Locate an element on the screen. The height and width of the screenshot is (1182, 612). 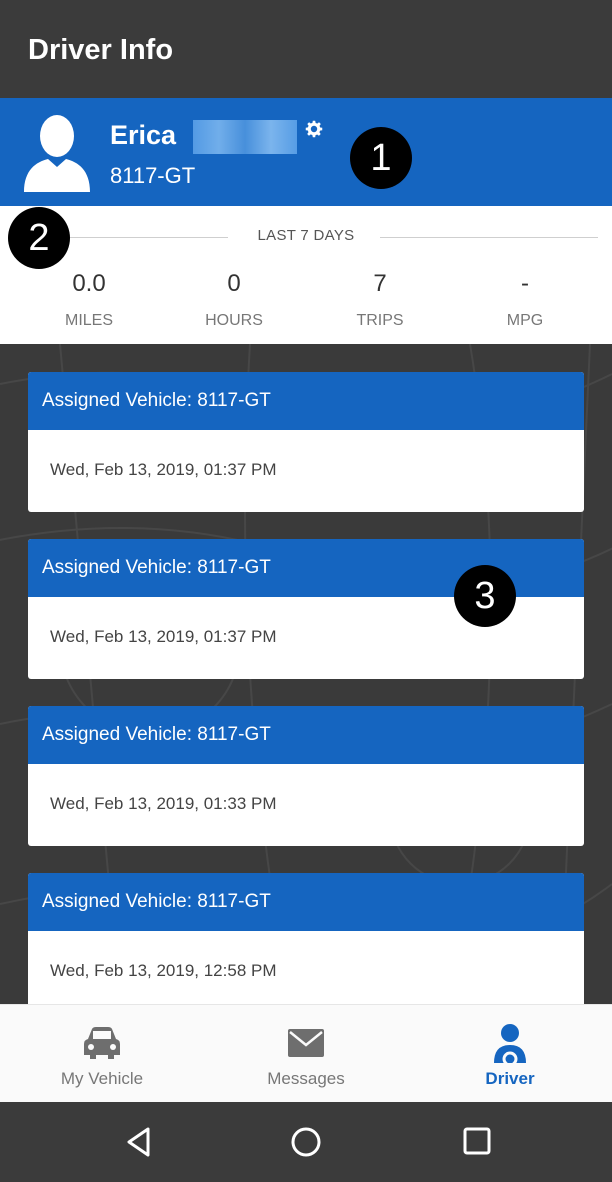
stat-label: MILES is located at coordinates (88, 320).